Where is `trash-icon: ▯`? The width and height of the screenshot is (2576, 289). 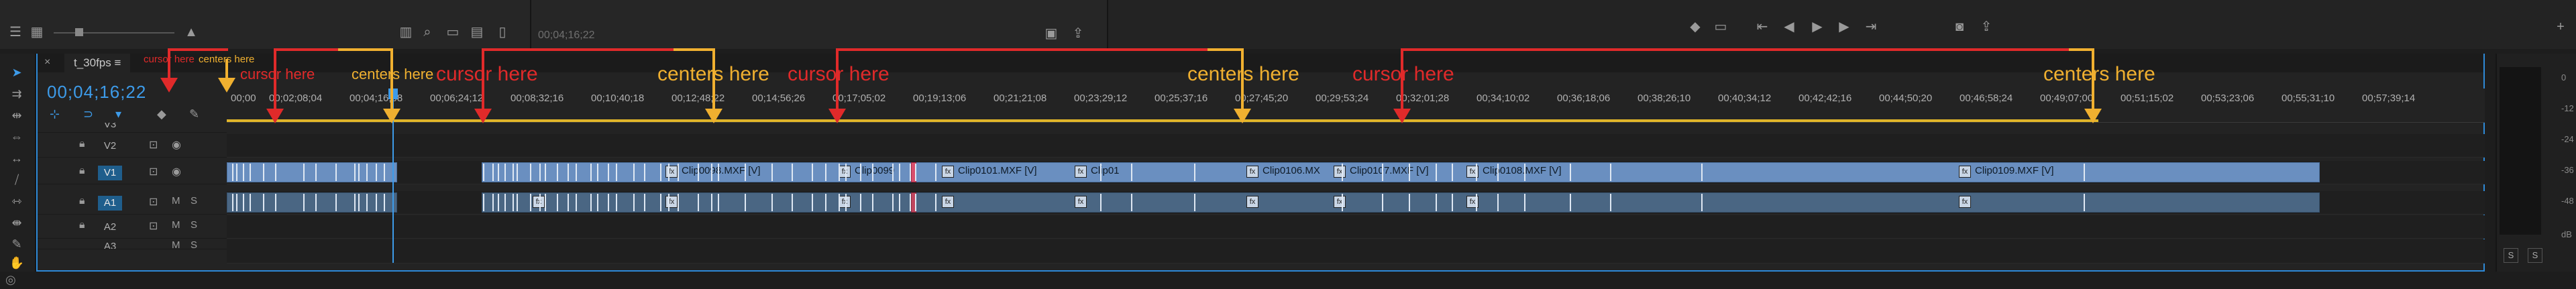
trash-icon: ▯ is located at coordinates (502, 32).